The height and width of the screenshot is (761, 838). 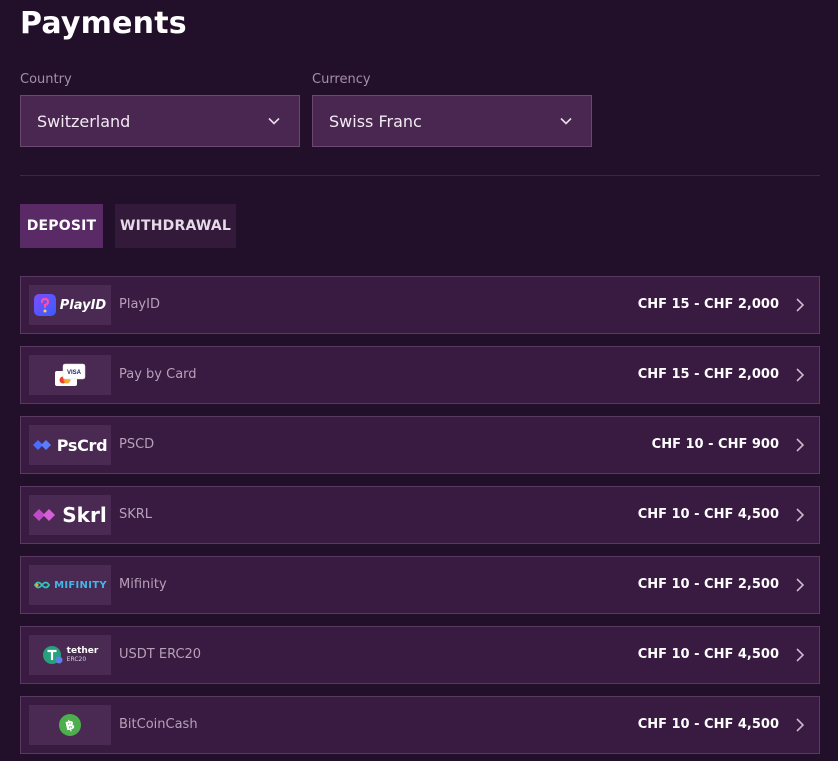 I want to click on tether-logo-text-group: tether ERC20, so click(x=83, y=655).